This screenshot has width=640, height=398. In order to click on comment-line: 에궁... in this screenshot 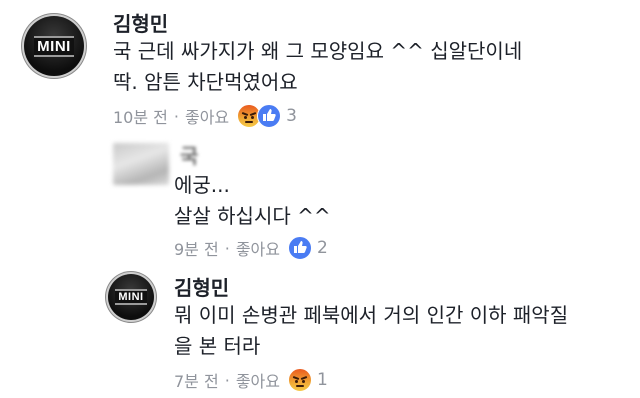, I will do `click(202, 185)`.